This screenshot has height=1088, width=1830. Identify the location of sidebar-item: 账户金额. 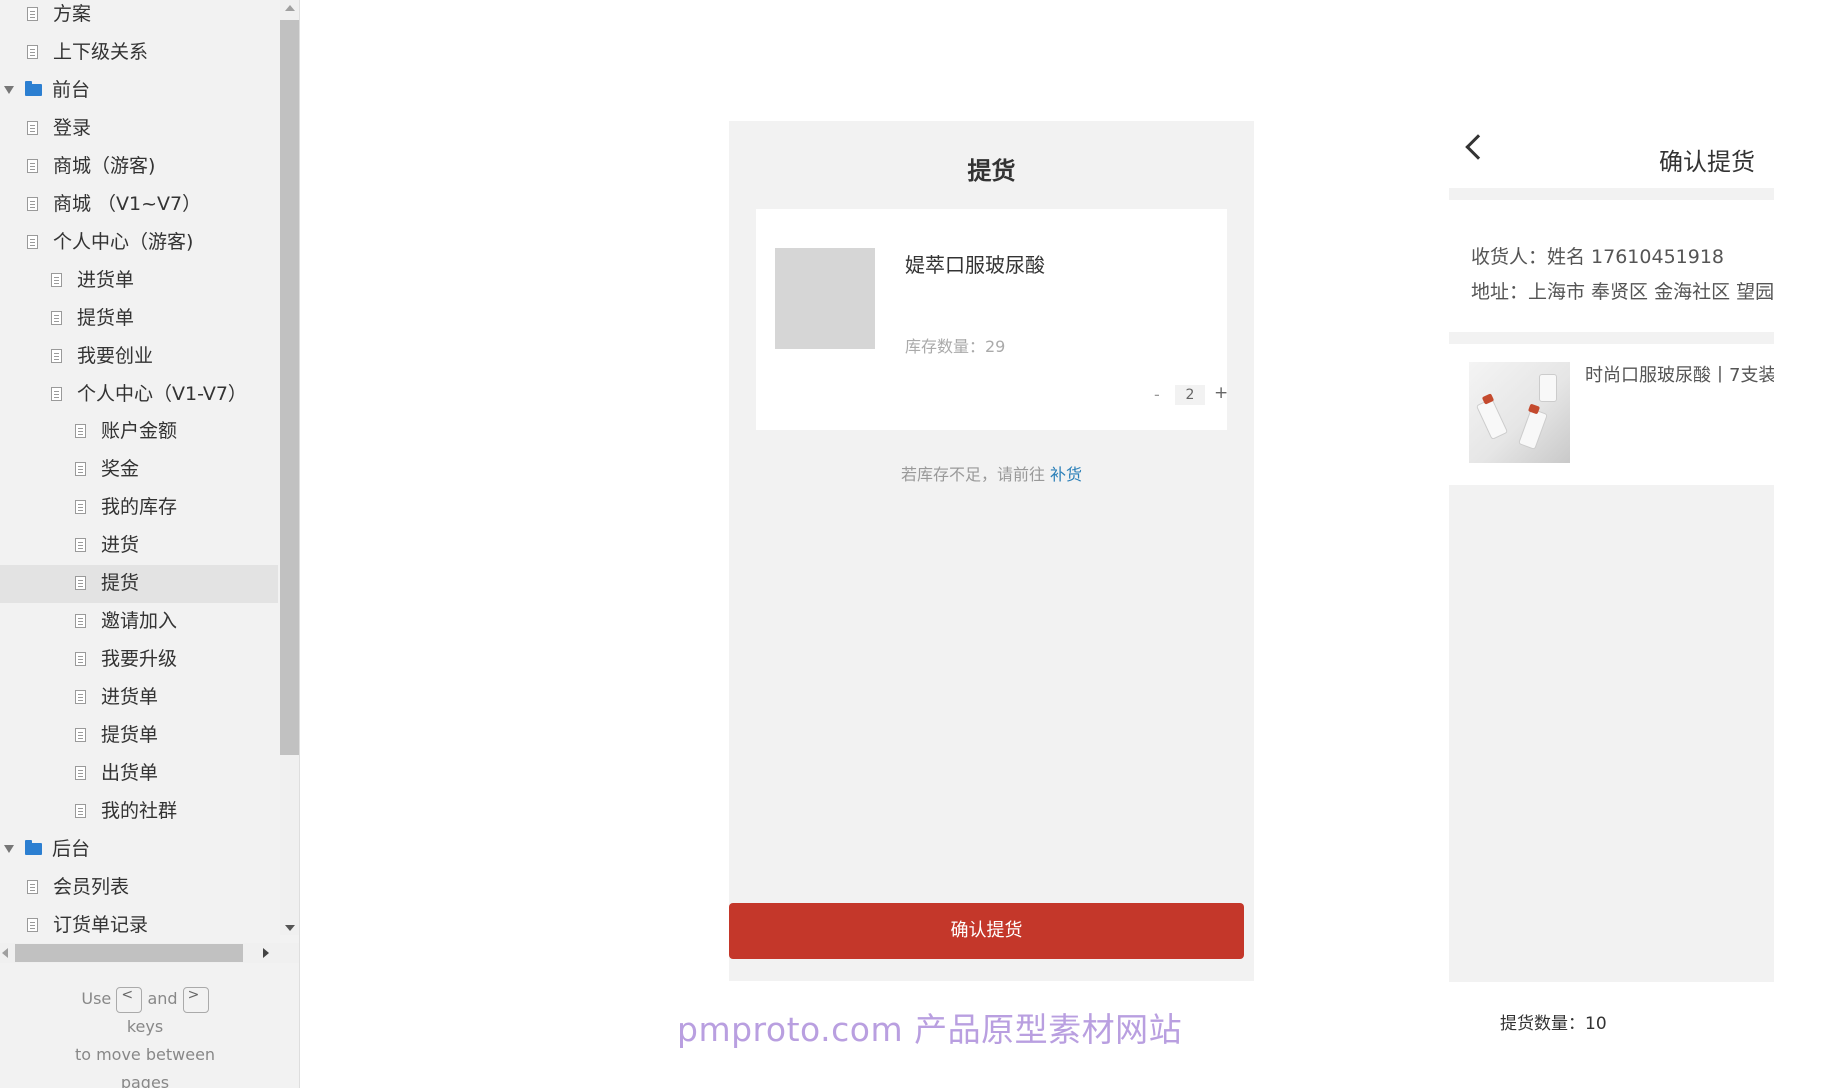
(139, 432).